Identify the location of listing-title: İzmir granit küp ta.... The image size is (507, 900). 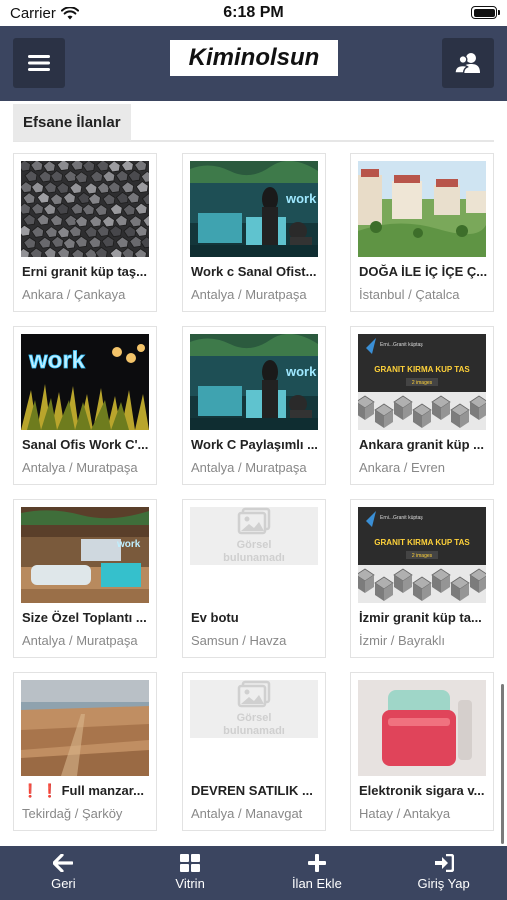
(424, 617).